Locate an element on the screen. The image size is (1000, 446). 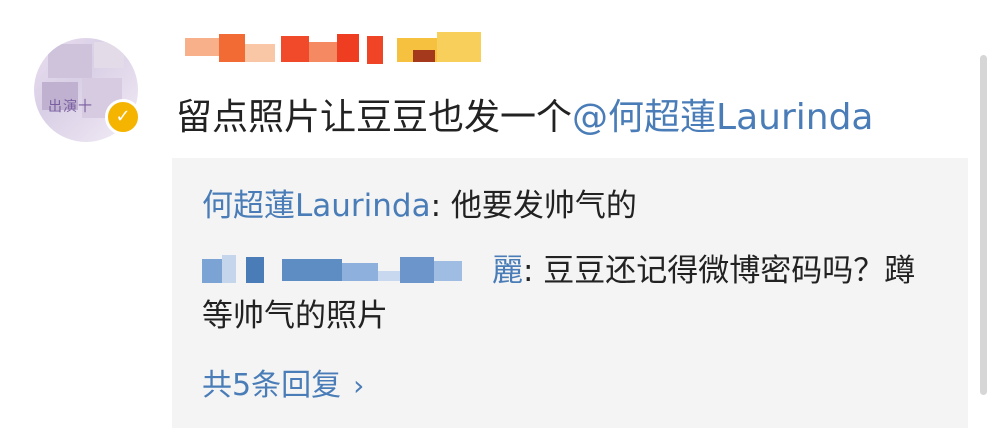
reply-item: 何超蓮Laurinda: 他要发帅气的 is located at coordinates (419, 206).